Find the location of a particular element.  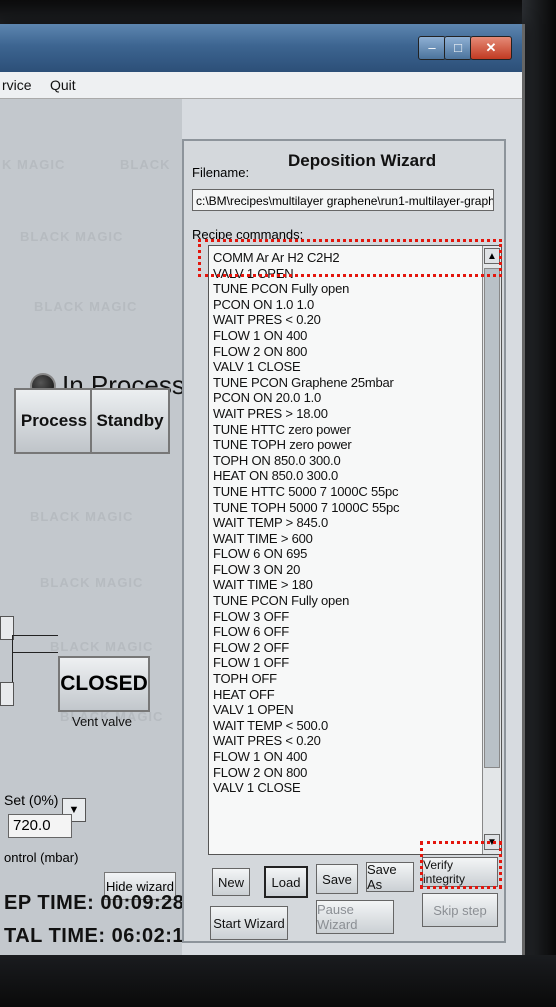

recipe-command-item: WAIT PRES > 18.00 is located at coordinates (343, 414).